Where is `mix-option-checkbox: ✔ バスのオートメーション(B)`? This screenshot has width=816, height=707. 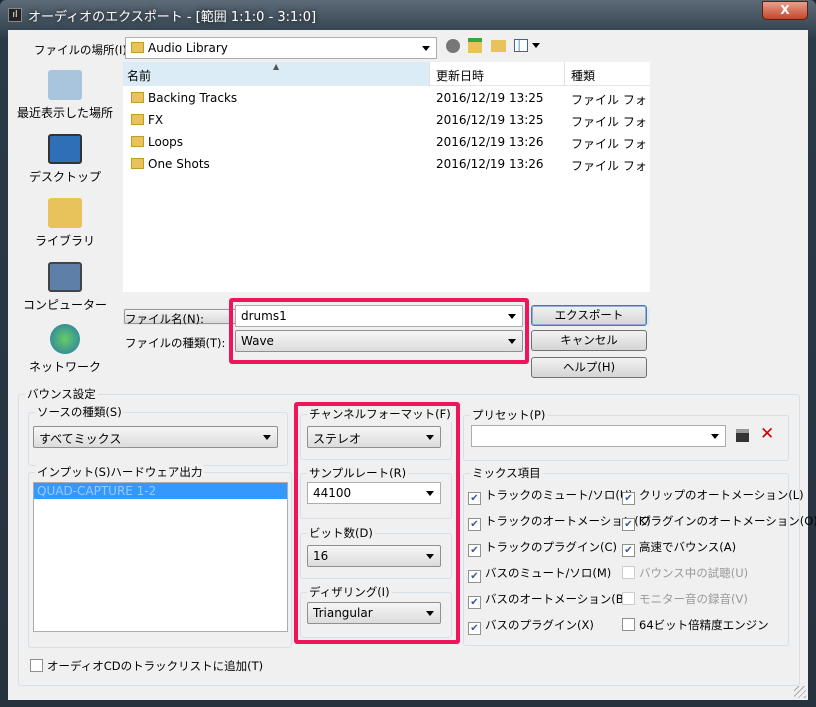
mix-option-checkbox: ✔ バスのオートメーション(B) is located at coordinates (548, 600).